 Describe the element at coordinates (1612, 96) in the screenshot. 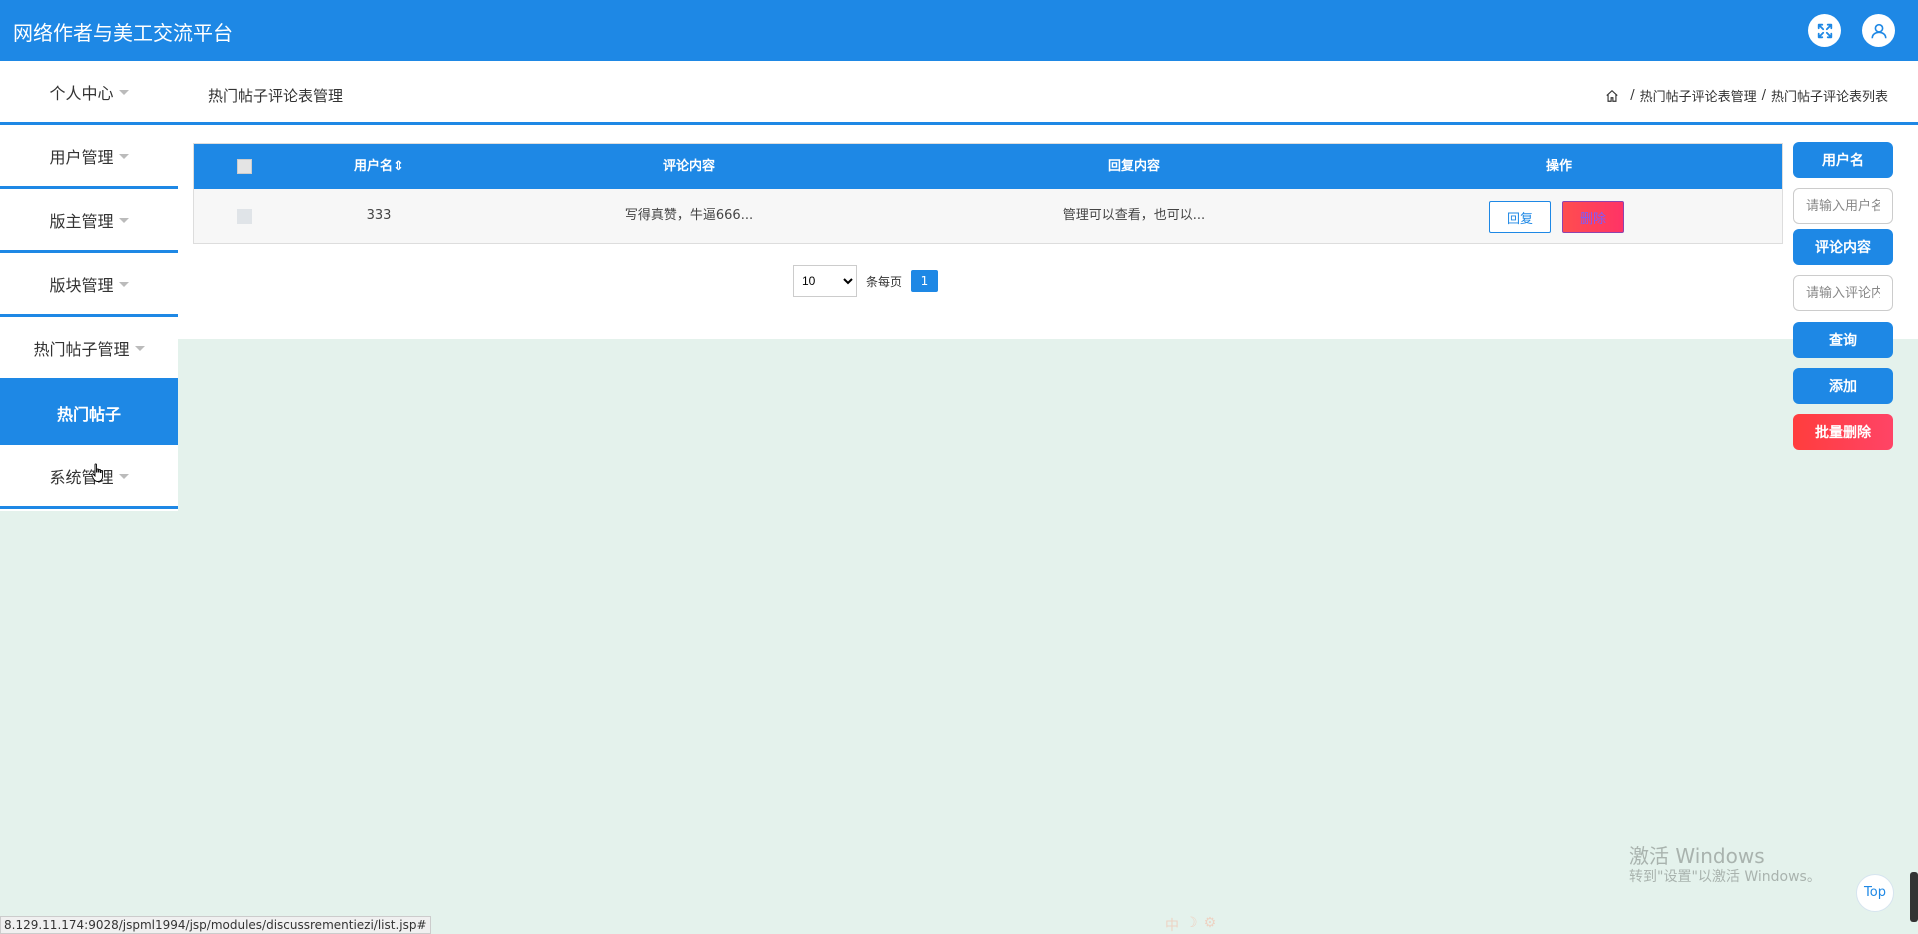

I see `home-icon` at that location.